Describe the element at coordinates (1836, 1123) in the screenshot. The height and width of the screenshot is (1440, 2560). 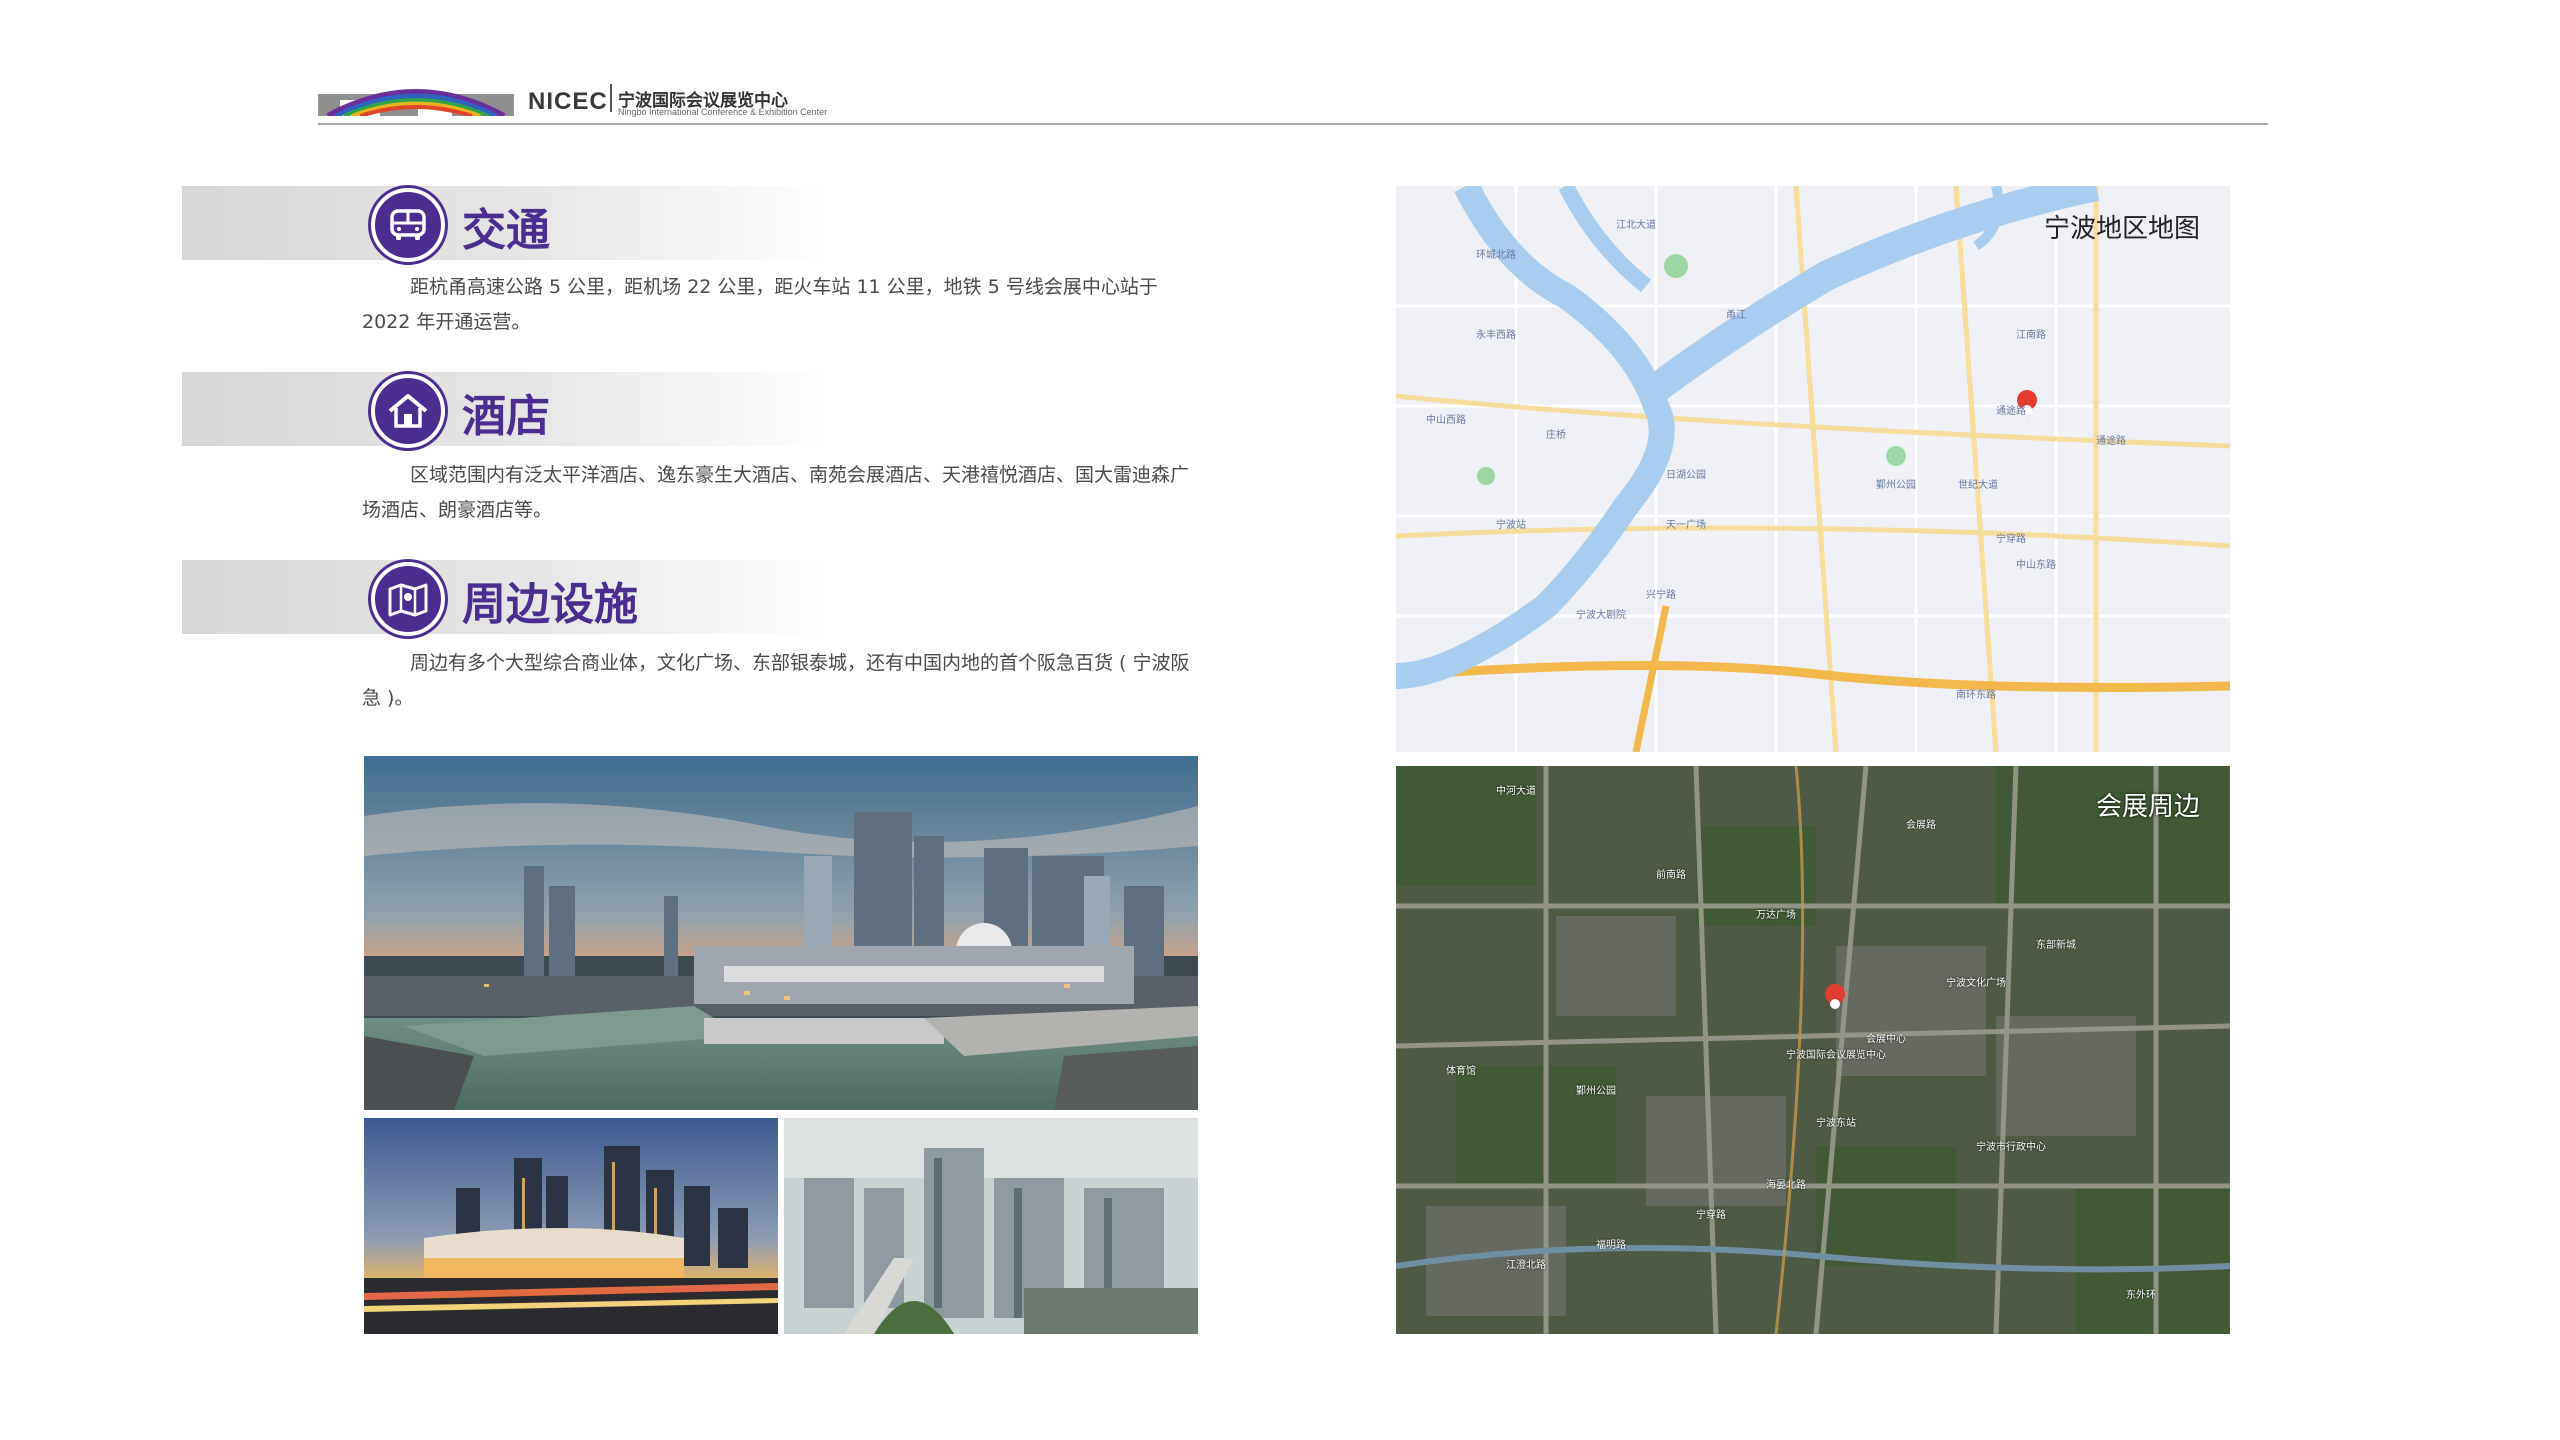
I see `map-poi: 宁波东站` at that location.